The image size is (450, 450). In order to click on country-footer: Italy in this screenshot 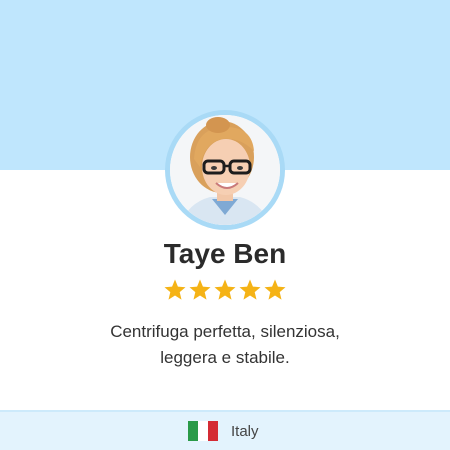, I will do `click(225, 430)`.